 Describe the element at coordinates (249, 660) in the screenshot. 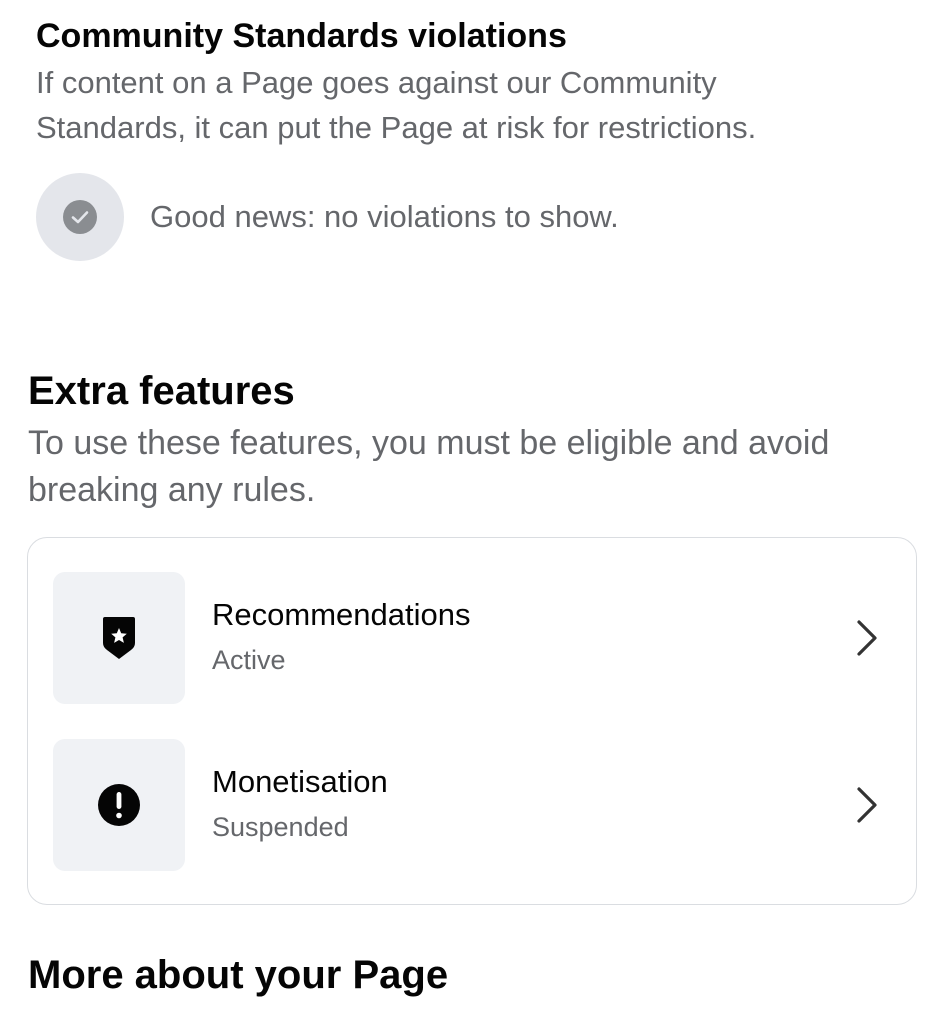

I see `feature-status: Active` at that location.